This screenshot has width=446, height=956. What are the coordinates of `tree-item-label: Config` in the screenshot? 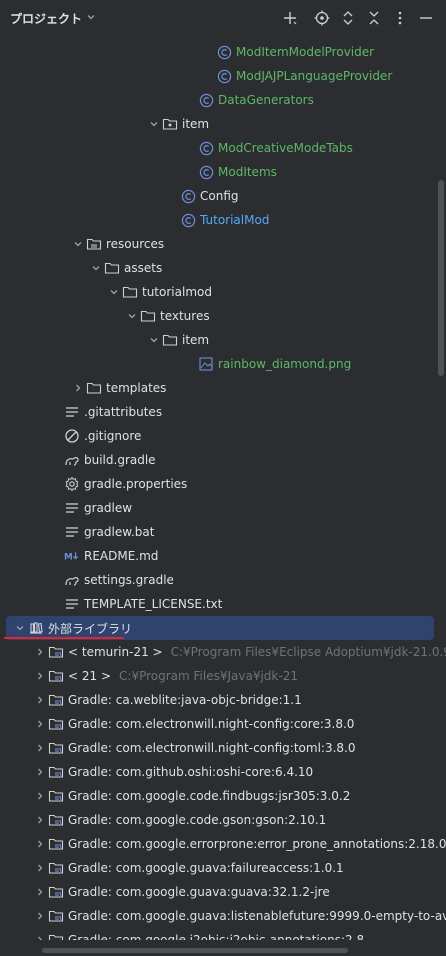 It's located at (219, 196).